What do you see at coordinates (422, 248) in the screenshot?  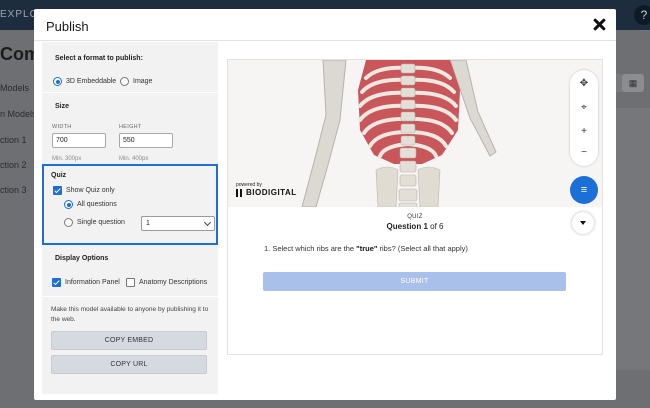 I see `question-text-end: ribs? (Select all that apply)` at bounding box center [422, 248].